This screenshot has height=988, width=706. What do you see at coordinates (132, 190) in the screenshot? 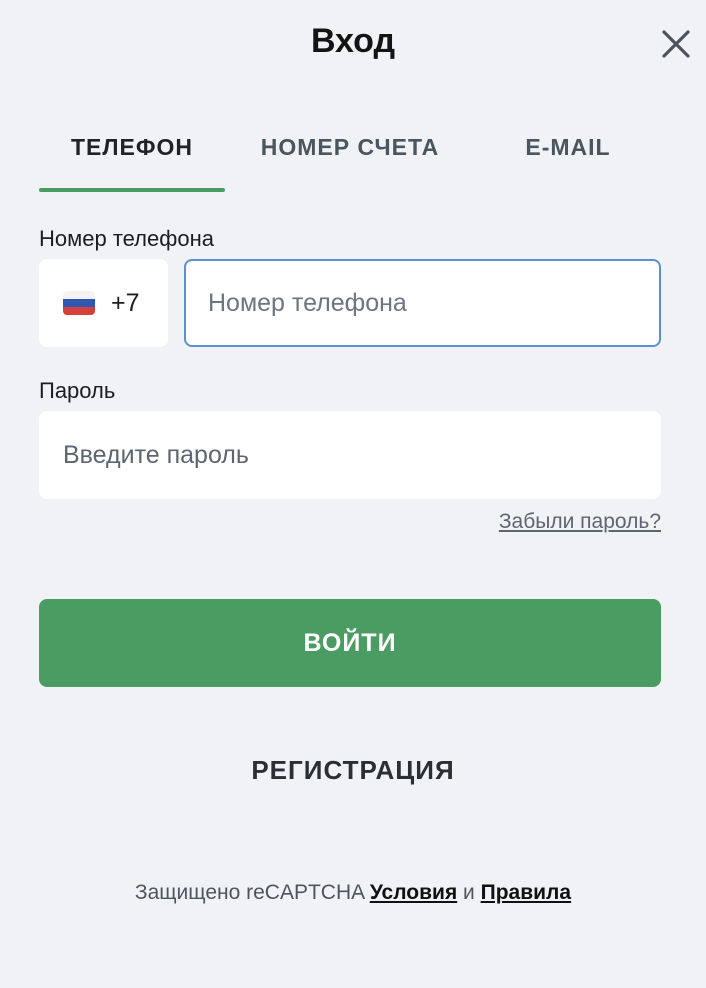
I see `active-tab-indicator` at bounding box center [132, 190].